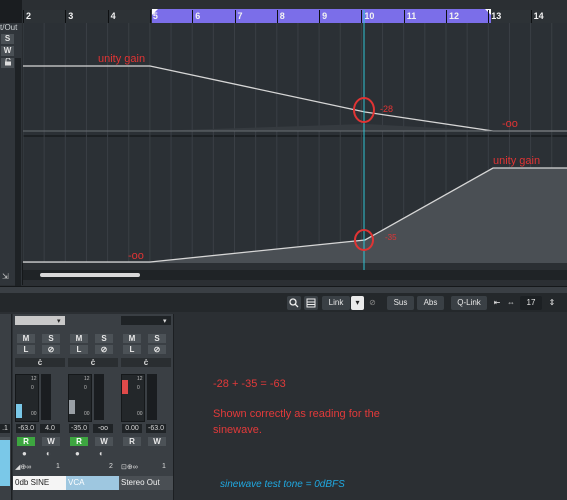  I want to click on minus-28-label: -28, so click(387, 109).